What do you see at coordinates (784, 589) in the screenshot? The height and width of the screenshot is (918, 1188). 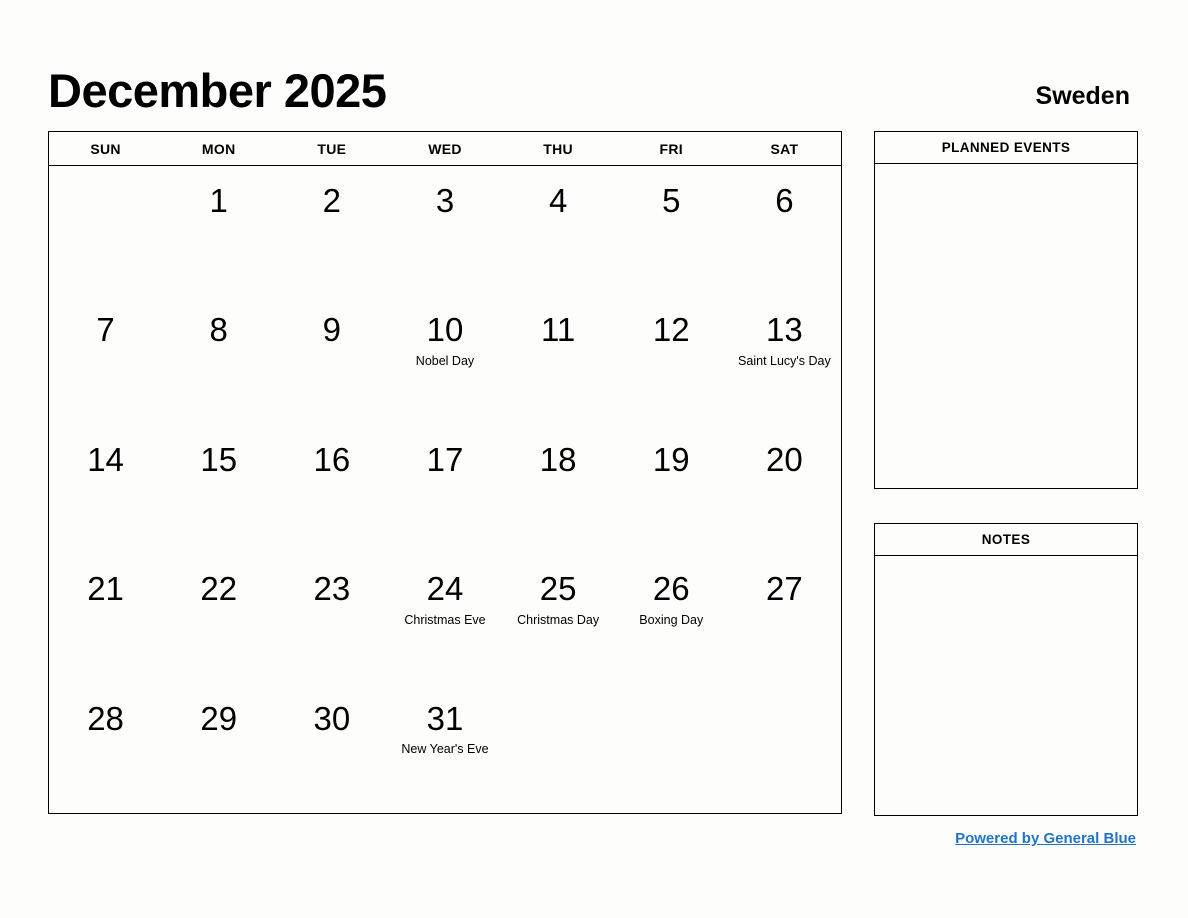 I see `day-number: 27` at bounding box center [784, 589].